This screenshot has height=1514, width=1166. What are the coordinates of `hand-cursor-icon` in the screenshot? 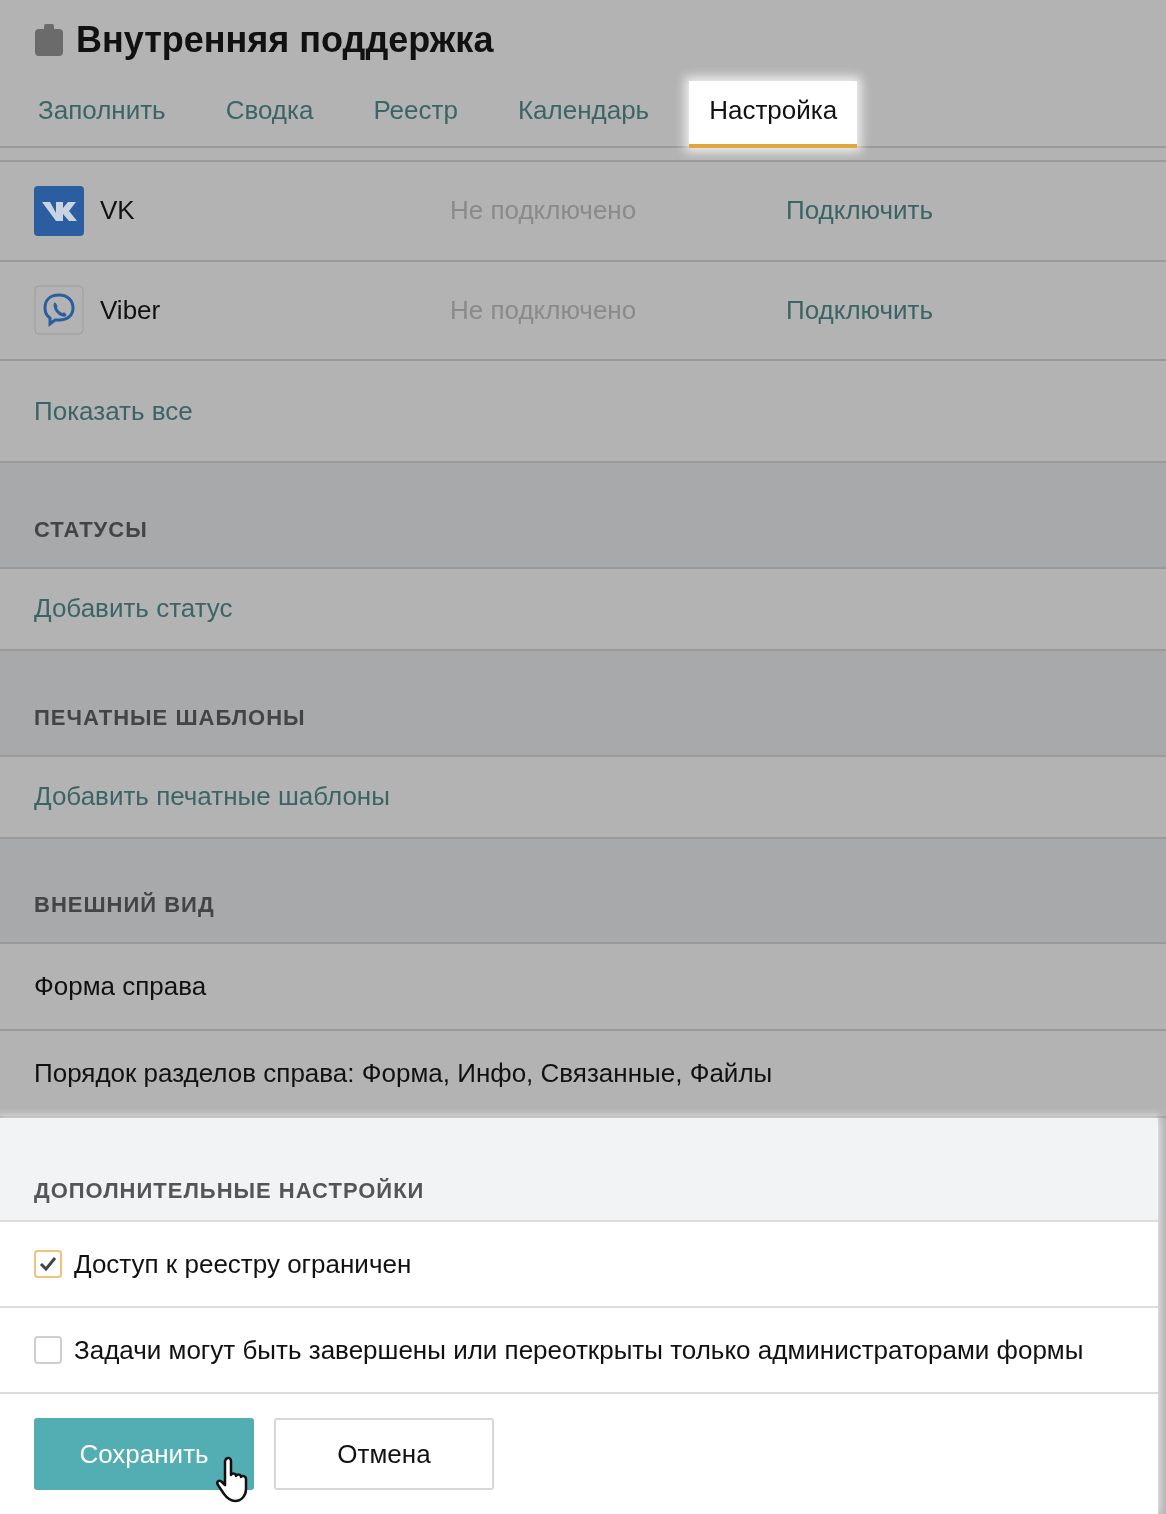 It's located at (233, 1480).